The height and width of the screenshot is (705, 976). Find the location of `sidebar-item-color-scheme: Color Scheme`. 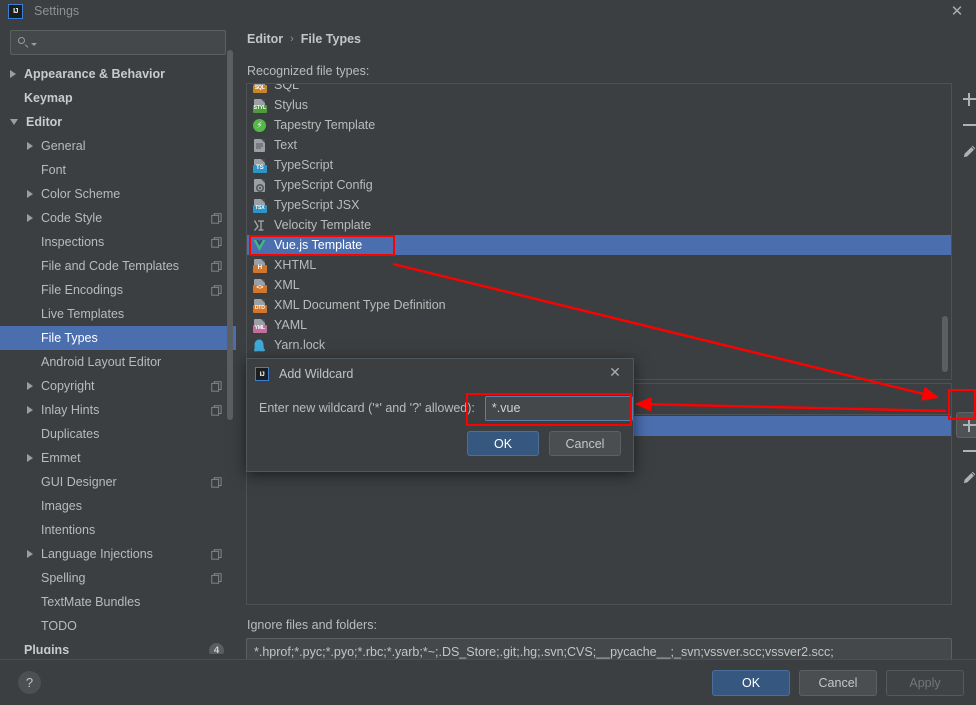

sidebar-item-color-scheme: Color Scheme is located at coordinates (118, 194).